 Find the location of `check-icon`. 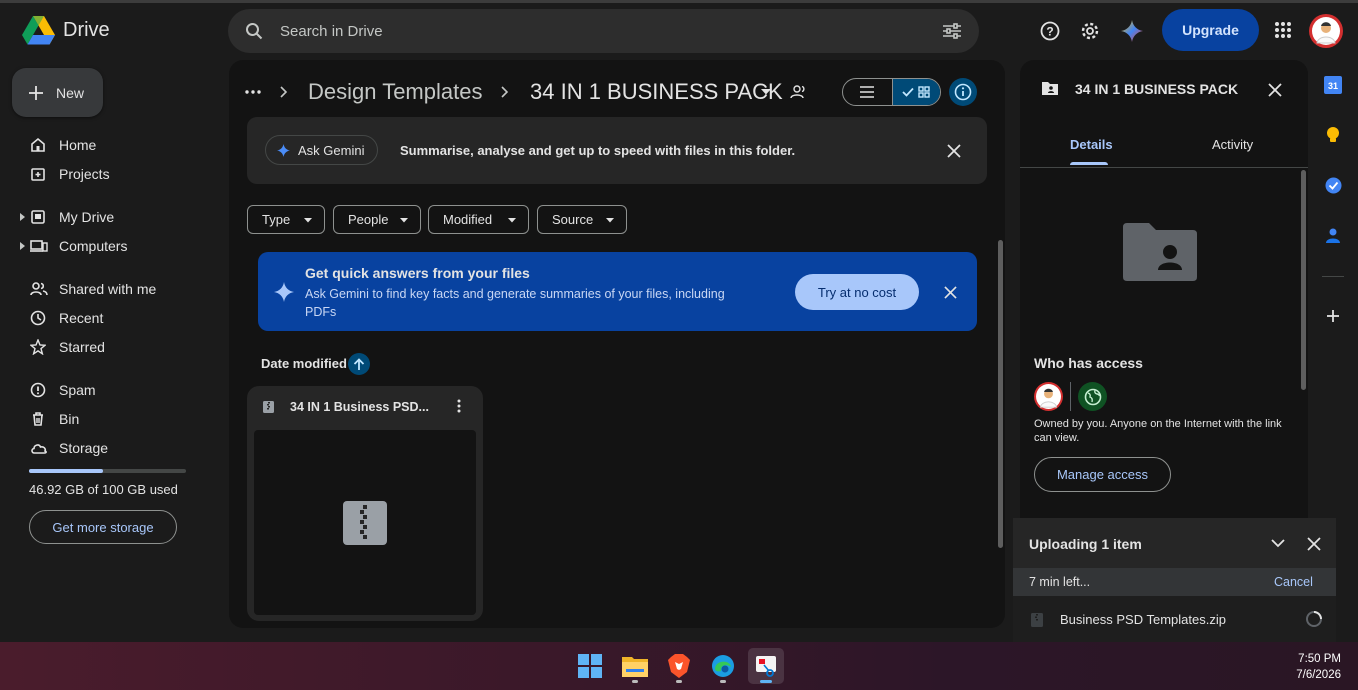

check-icon is located at coordinates (908, 92).